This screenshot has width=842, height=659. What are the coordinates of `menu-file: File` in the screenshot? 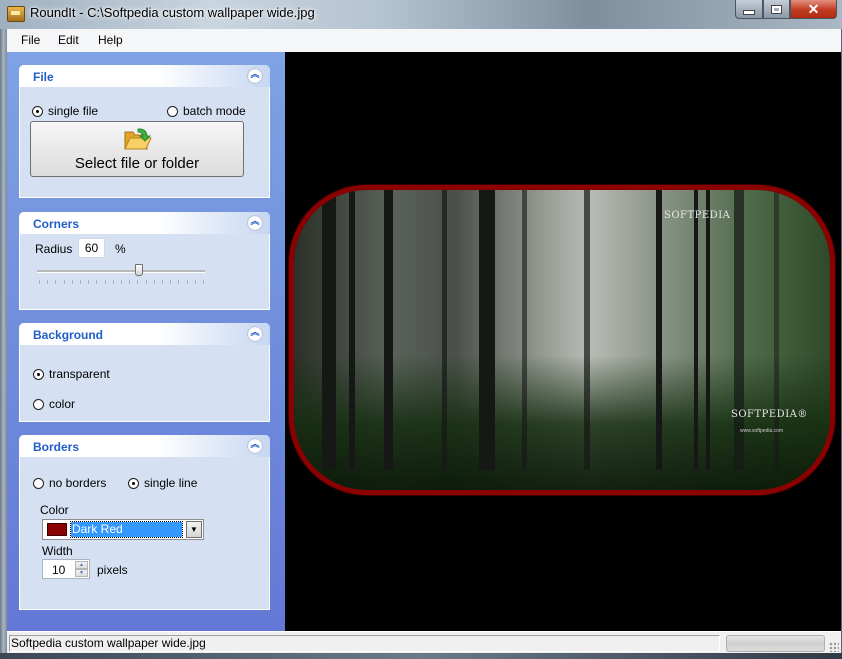 It's located at (30, 40).